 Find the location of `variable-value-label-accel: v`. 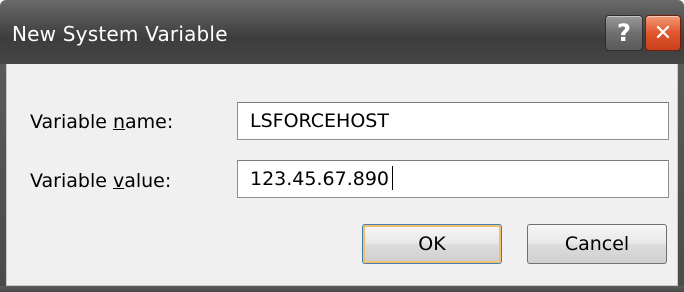

variable-value-label-accel: v is located at coordinates (118, 181).